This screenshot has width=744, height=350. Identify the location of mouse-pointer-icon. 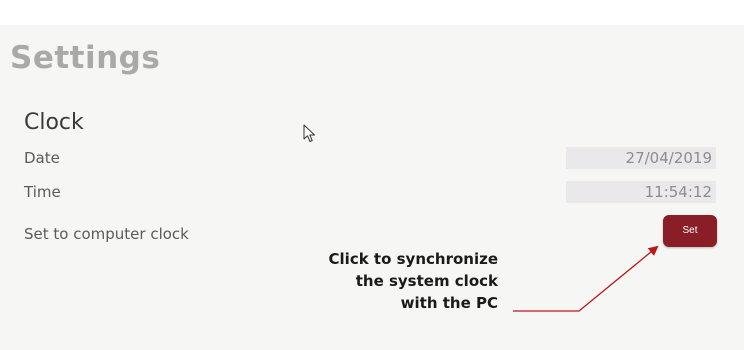
(309, 133).